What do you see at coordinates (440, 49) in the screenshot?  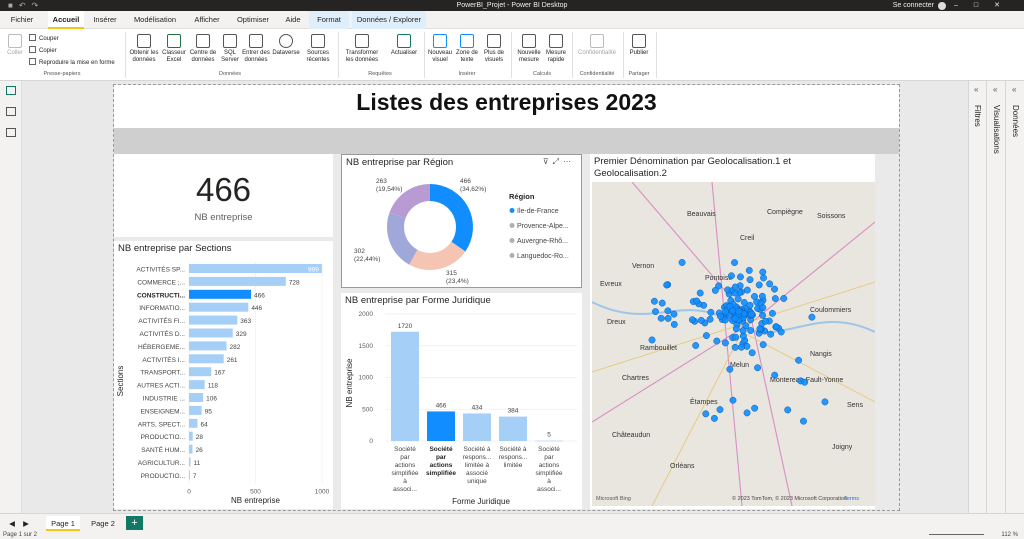 I see `new-visual-button: Nouveau visuel` at bounding box center [440, 49].